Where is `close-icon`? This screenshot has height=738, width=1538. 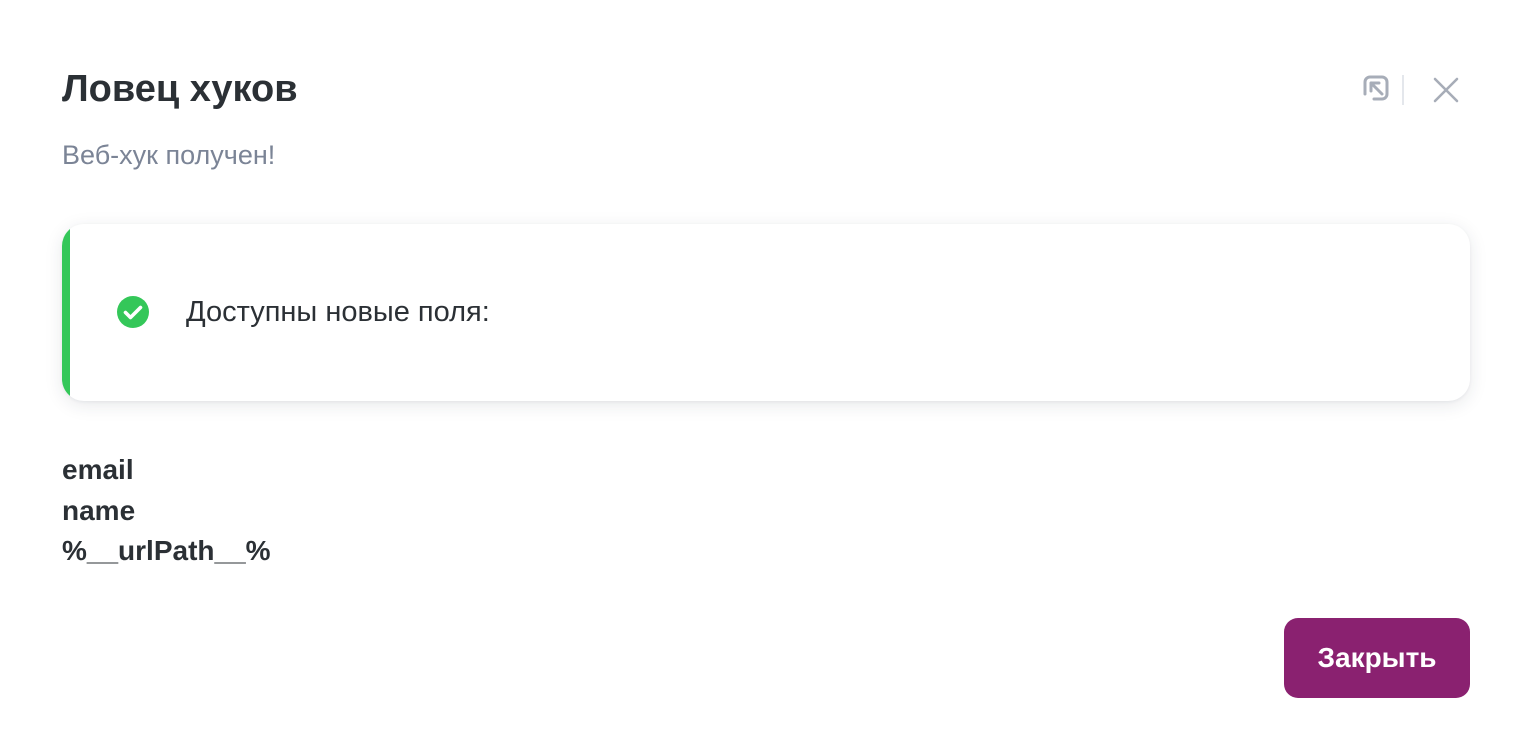 close-icon is located at coordinates (1446, 90).